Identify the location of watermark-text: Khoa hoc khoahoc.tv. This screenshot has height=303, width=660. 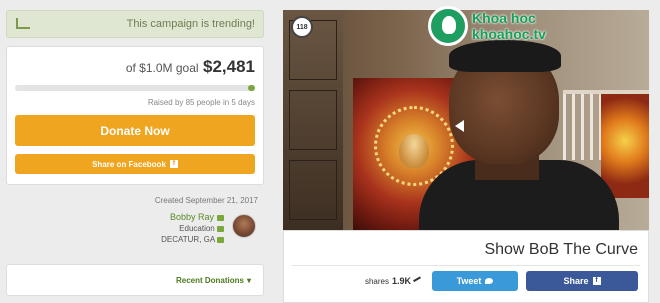
(509, 26).